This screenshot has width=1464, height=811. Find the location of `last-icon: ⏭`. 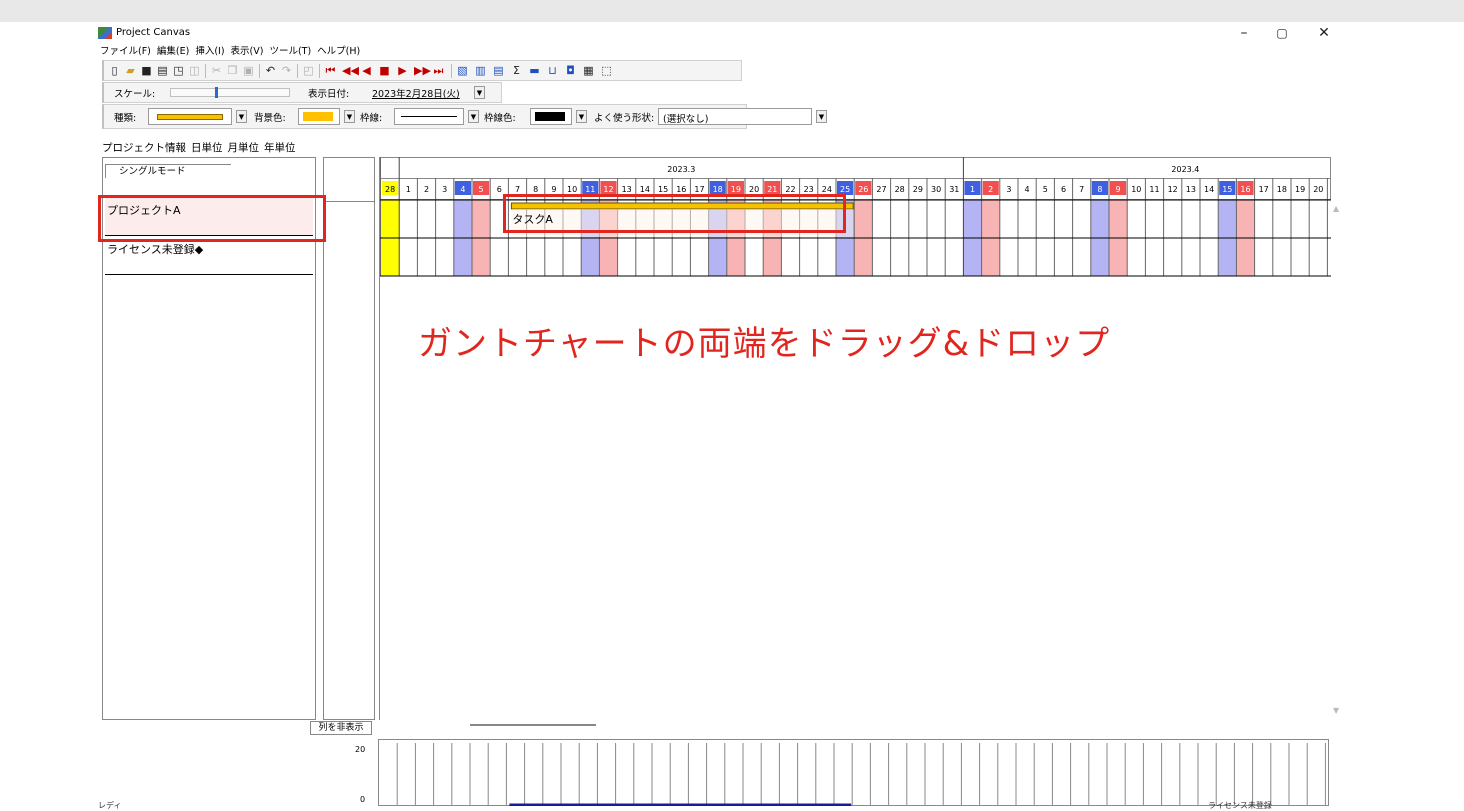

last-icon: ⏭ is located at coordinates (438, 70).